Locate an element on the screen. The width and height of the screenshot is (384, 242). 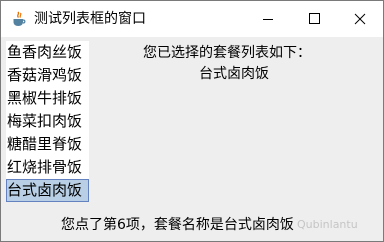
selection-heading: 您已选择的套餐列表如下： is located at coordinates (227, 53).